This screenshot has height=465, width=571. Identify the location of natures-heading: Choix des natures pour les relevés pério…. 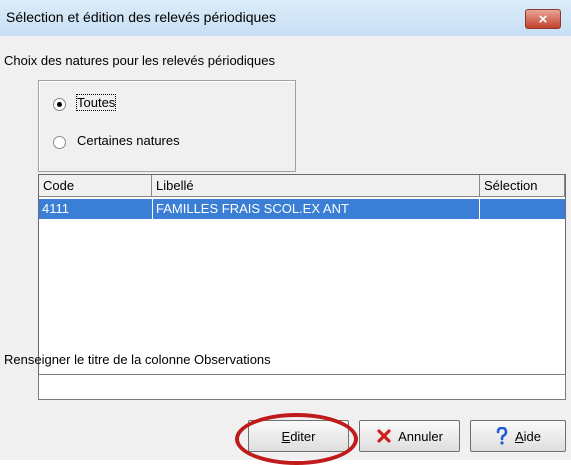
(139, 60).